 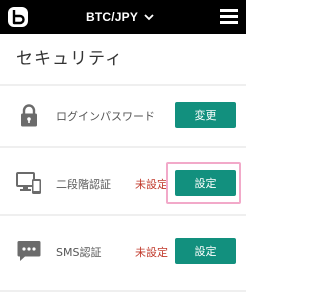 I want to click on change-password-button: 変更, so click(x=205, y=115).